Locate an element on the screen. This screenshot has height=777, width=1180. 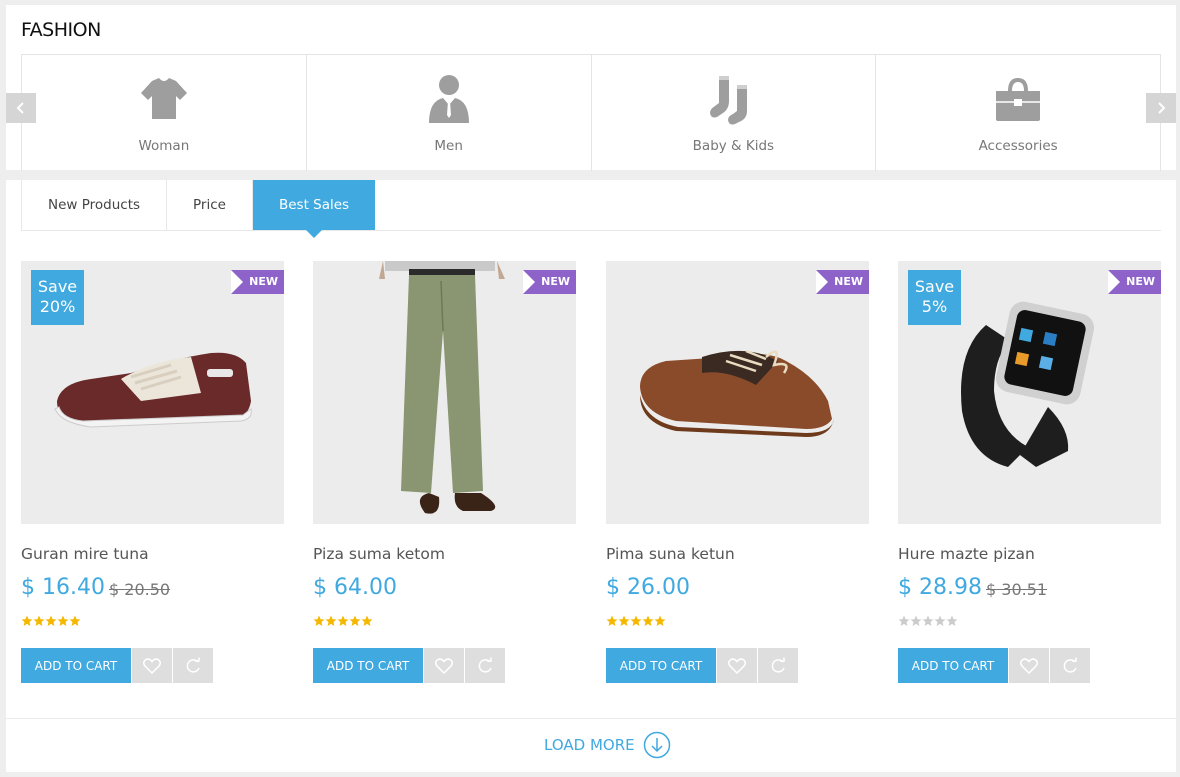
save-percent: 5% is located at coordinates (934, 306).